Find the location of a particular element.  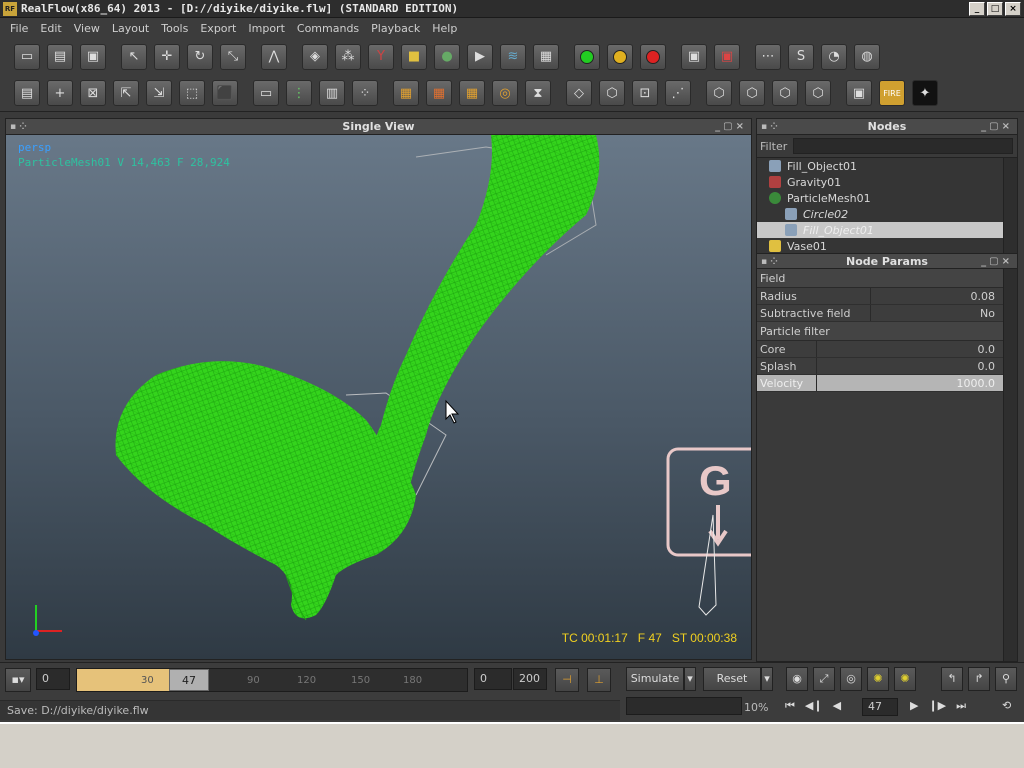

minimize-button: _ is located at coordinates (977, 9).